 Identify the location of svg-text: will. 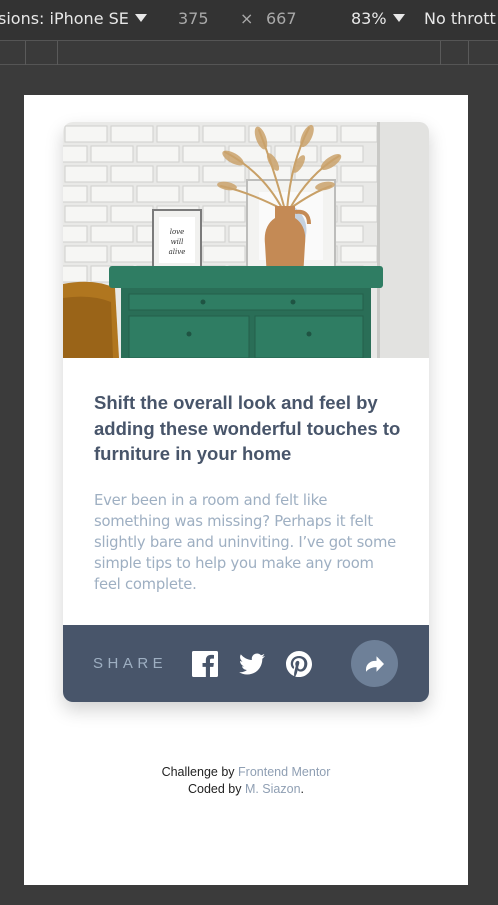
(177, 242).